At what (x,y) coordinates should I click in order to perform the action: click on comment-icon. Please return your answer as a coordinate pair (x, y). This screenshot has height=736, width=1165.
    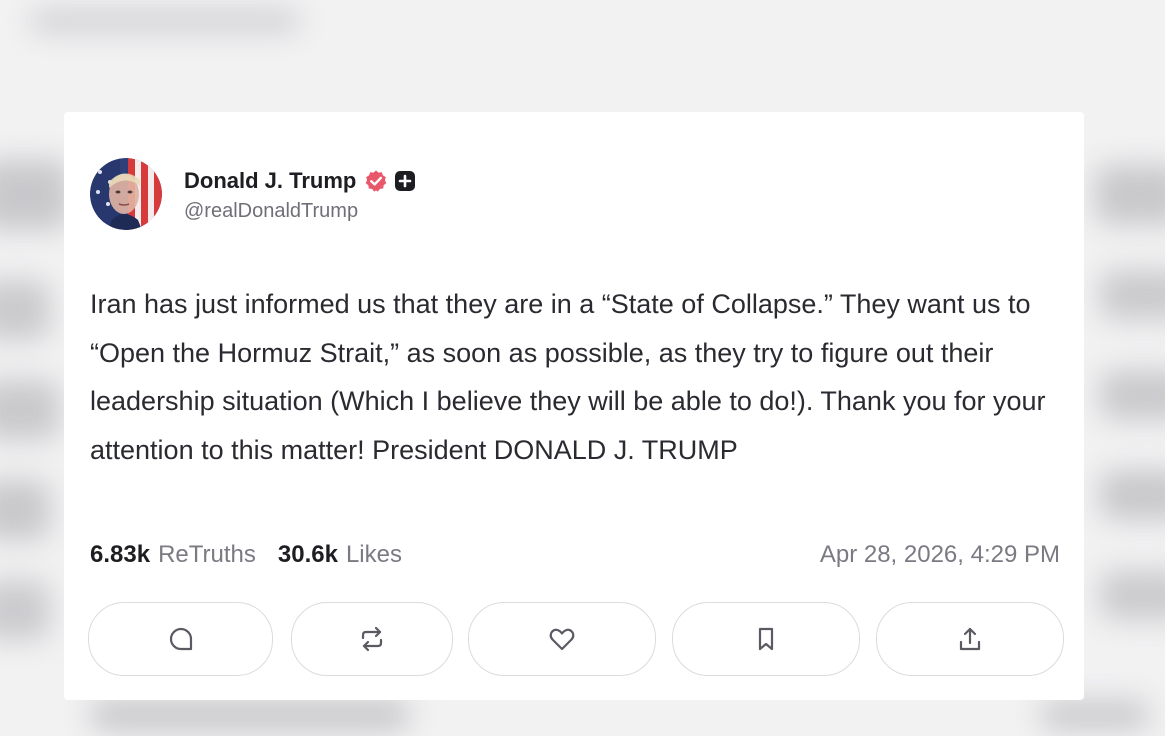
    Looking at the image, I should click on (180, 639).